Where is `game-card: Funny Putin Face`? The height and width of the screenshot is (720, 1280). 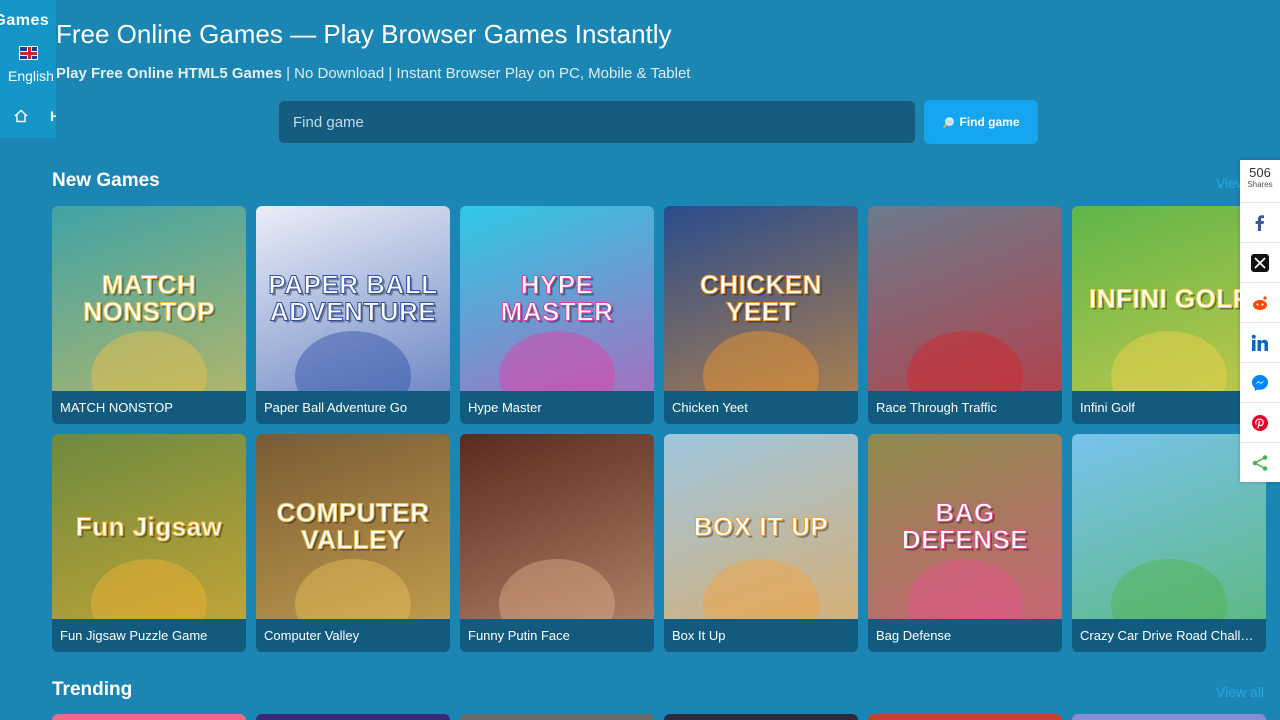
game-card: Funny Putin Face is located at coordinates (557, 543).